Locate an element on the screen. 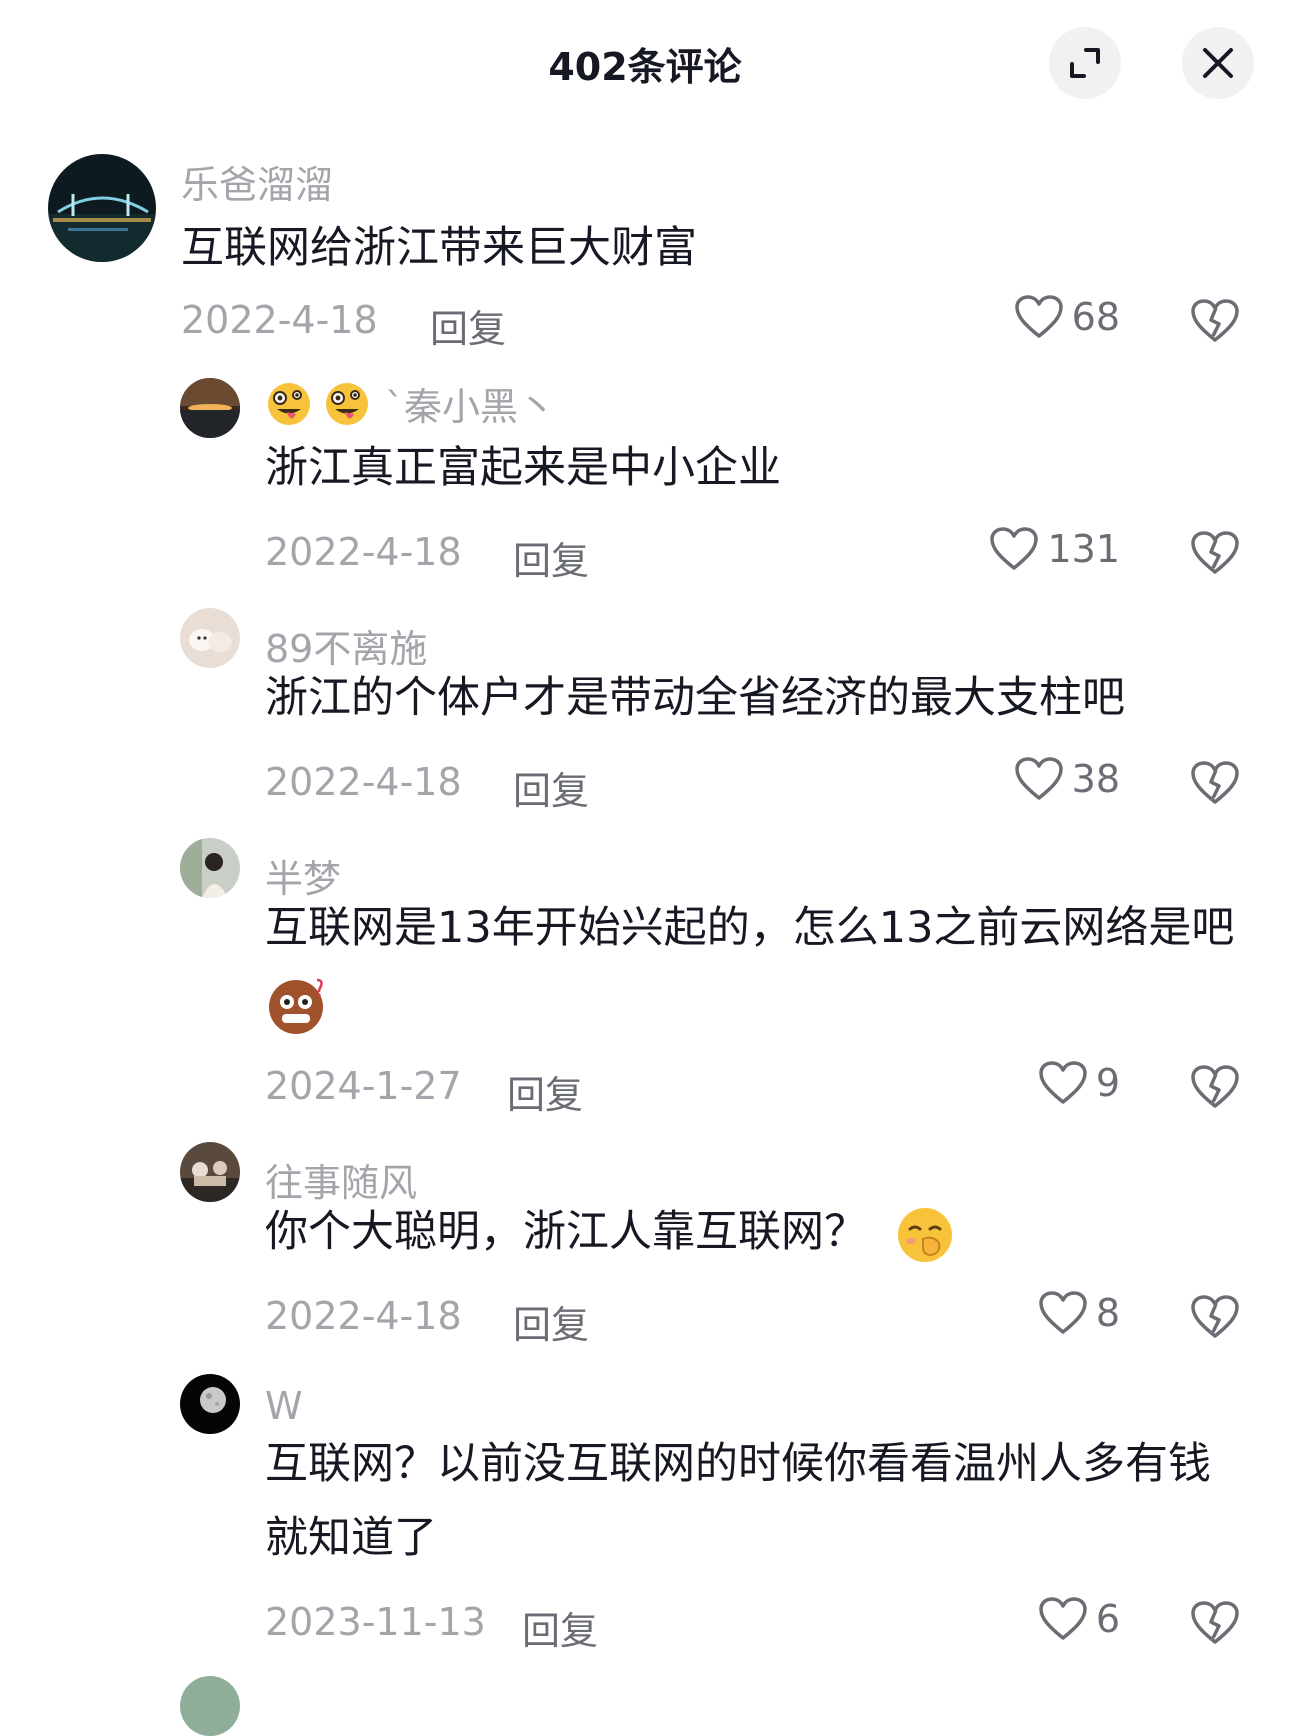 Image resolution: width=1290 pixels, height=1736 pixels. comment-date: 2023-11-13 is located at coordinates (375, 1622).